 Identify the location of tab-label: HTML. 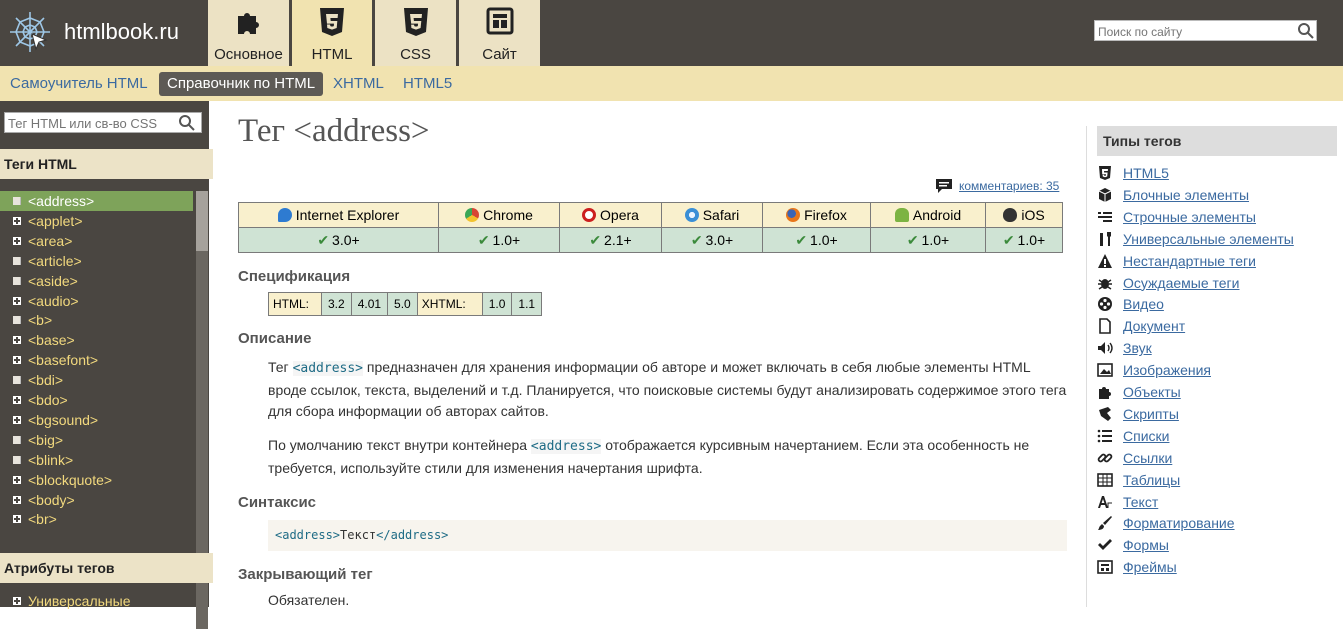
(332, 54).